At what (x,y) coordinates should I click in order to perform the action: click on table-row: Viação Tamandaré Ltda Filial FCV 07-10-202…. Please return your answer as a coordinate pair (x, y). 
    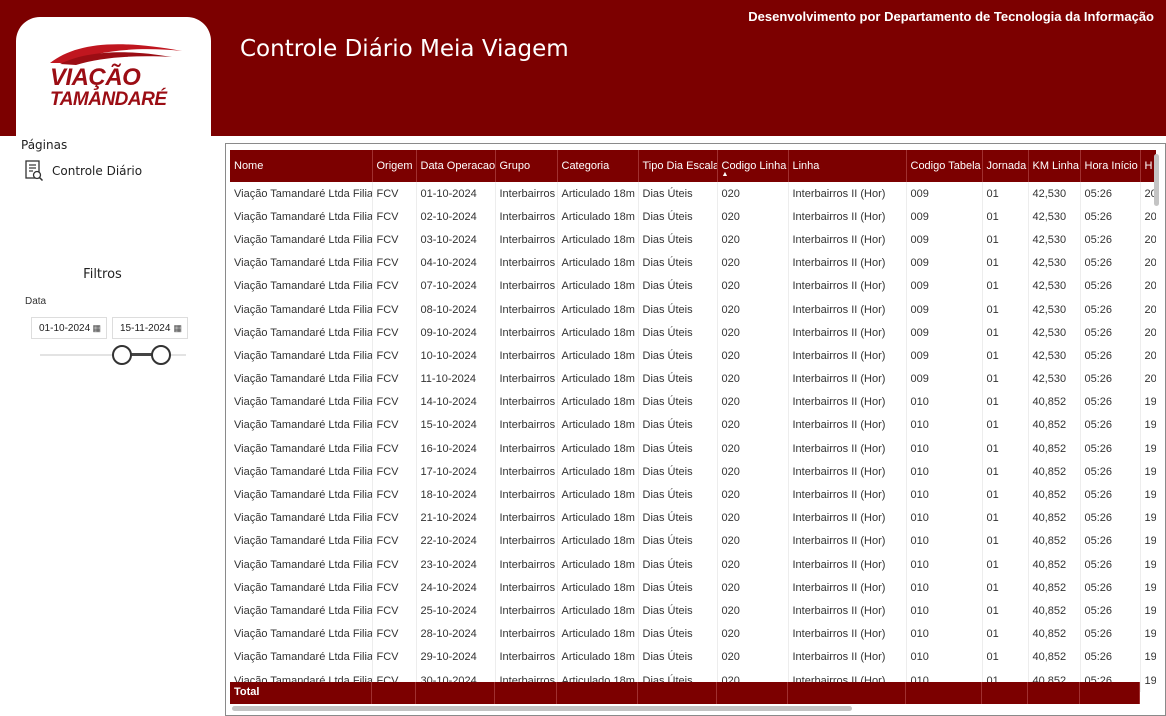
    Looking at the image, I should click on (693, 286).